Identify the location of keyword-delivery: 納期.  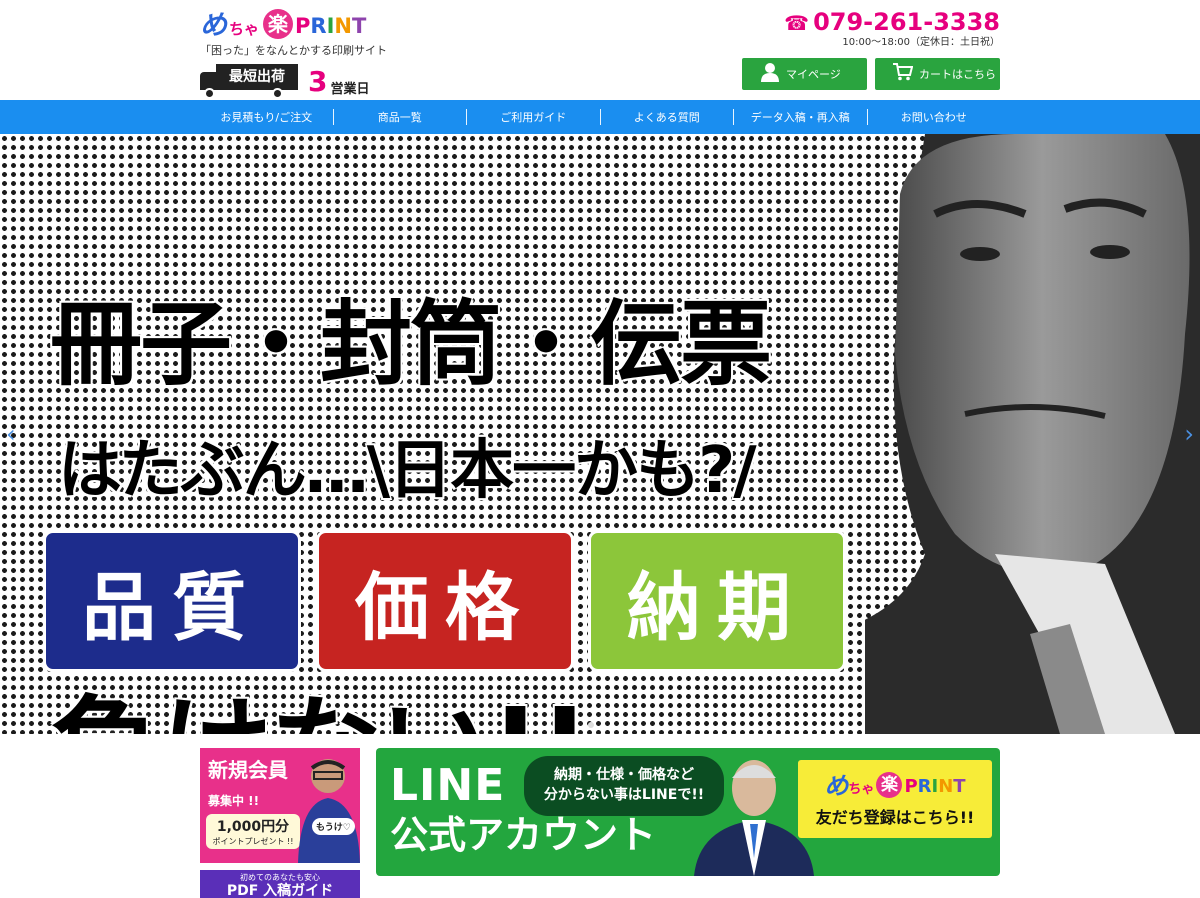
(717, 601).